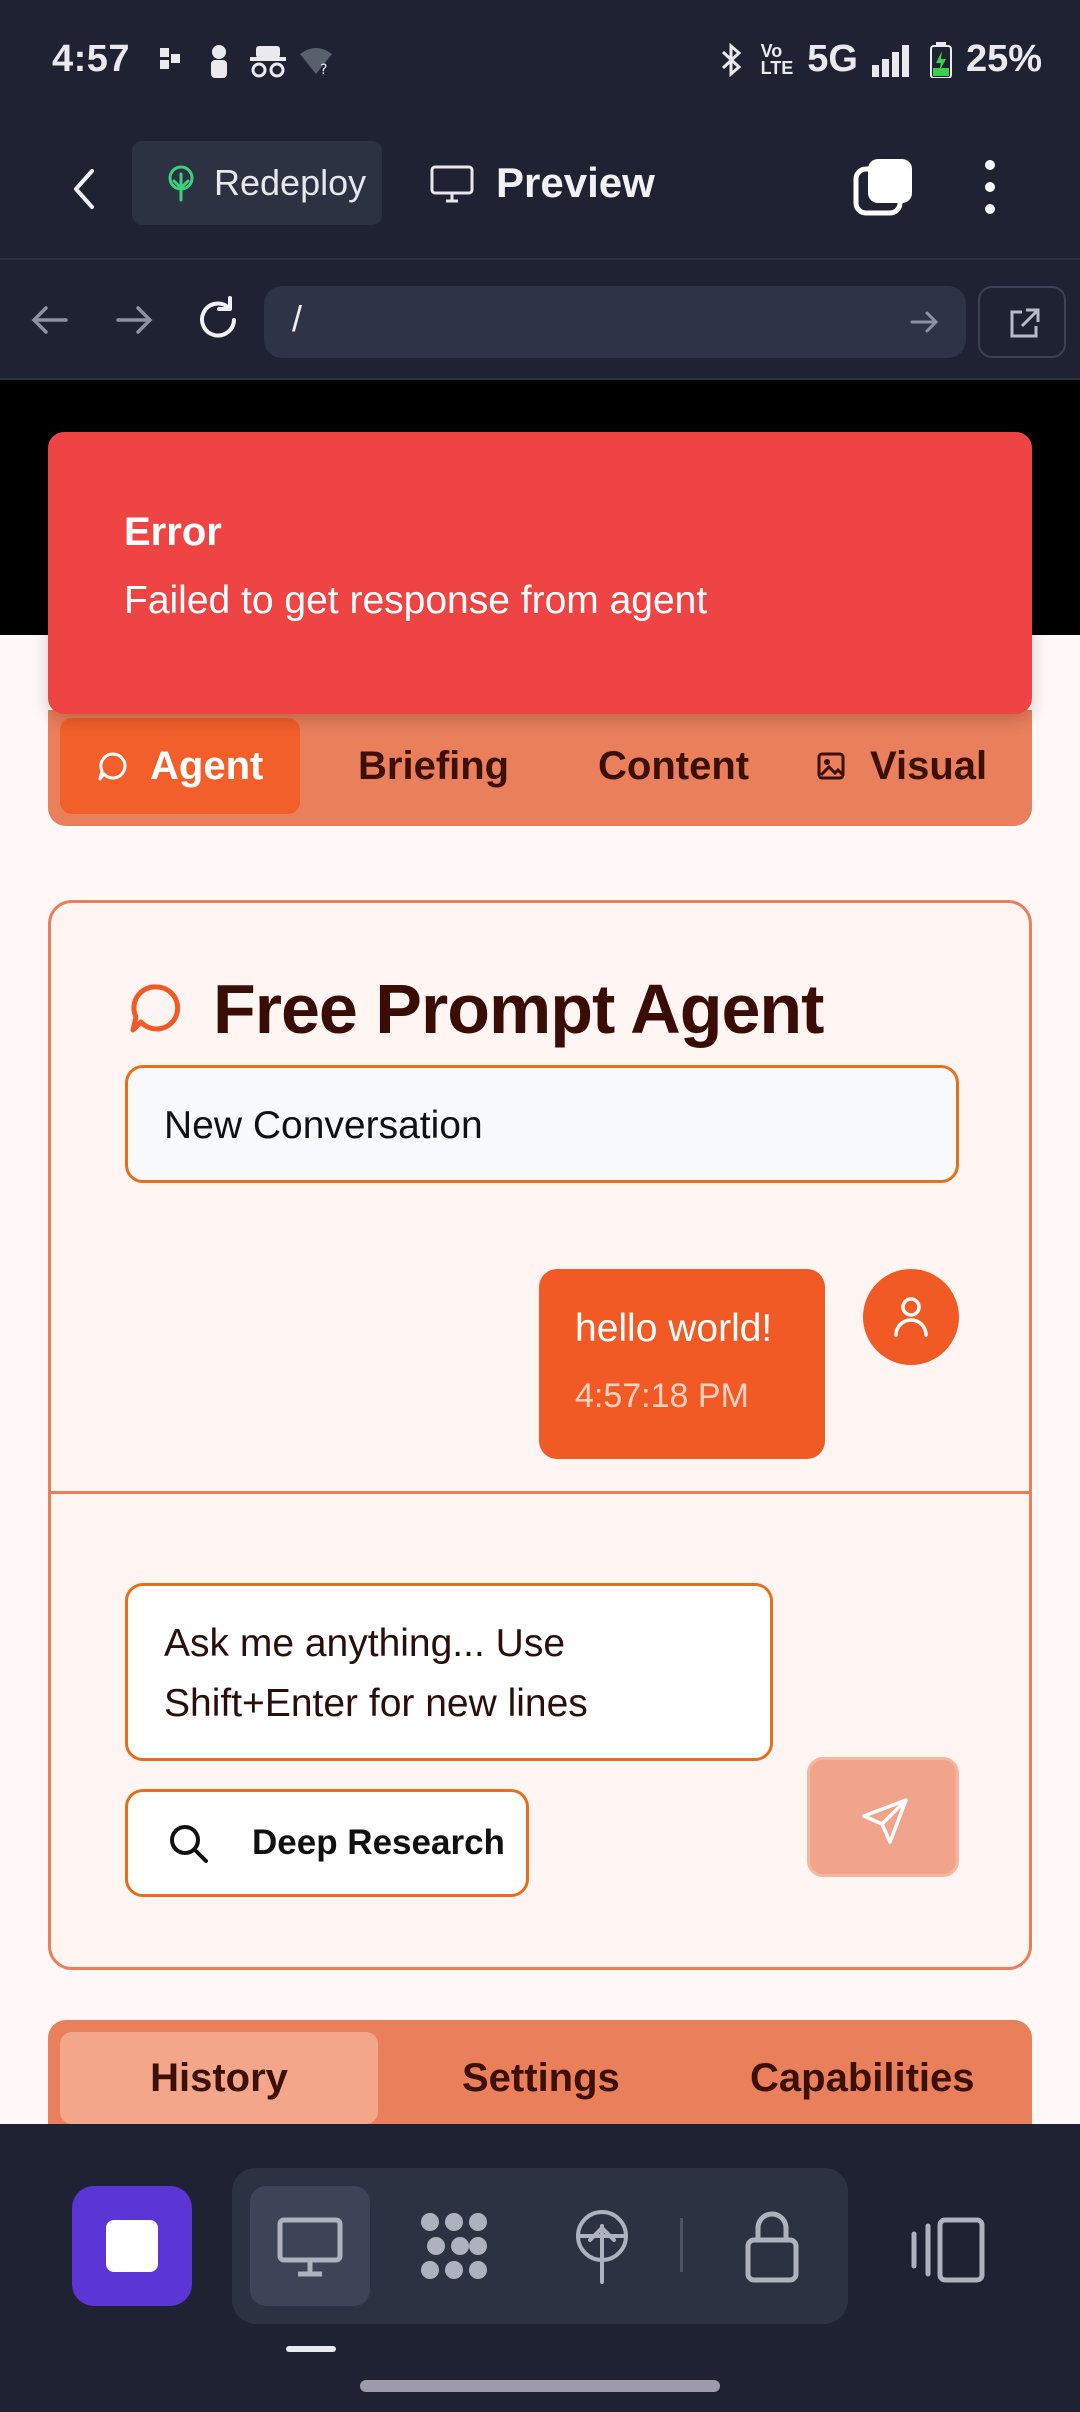 The height and width of the screenshot is (2412, 1080). Describe the element at coordinates (50, 320) in the screenshot. I see `nav-back-icon` at that location.